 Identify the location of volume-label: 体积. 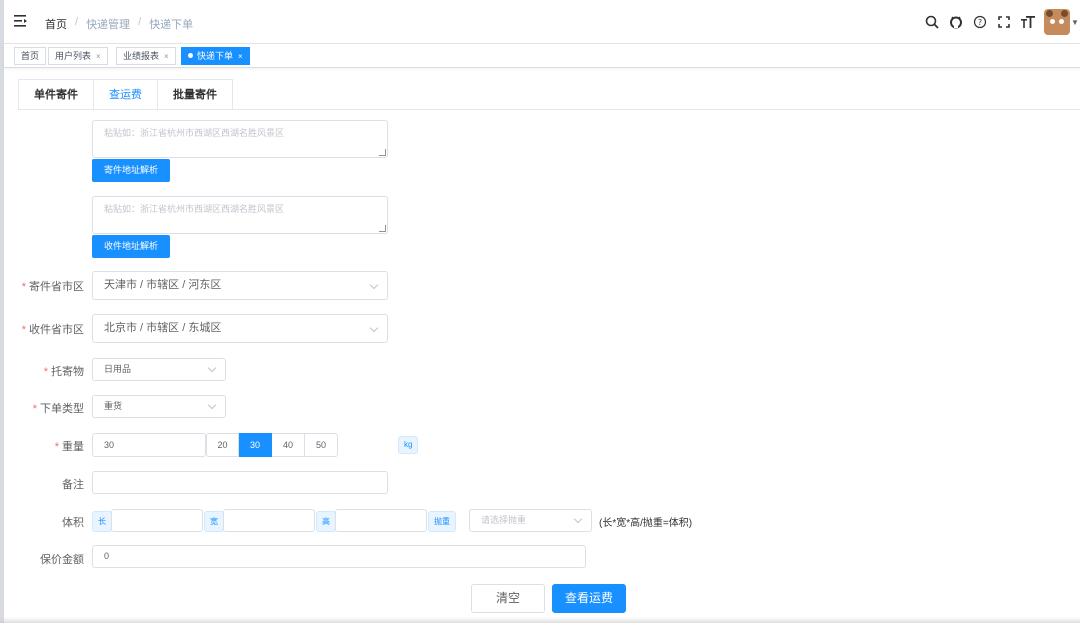
(73, 523).